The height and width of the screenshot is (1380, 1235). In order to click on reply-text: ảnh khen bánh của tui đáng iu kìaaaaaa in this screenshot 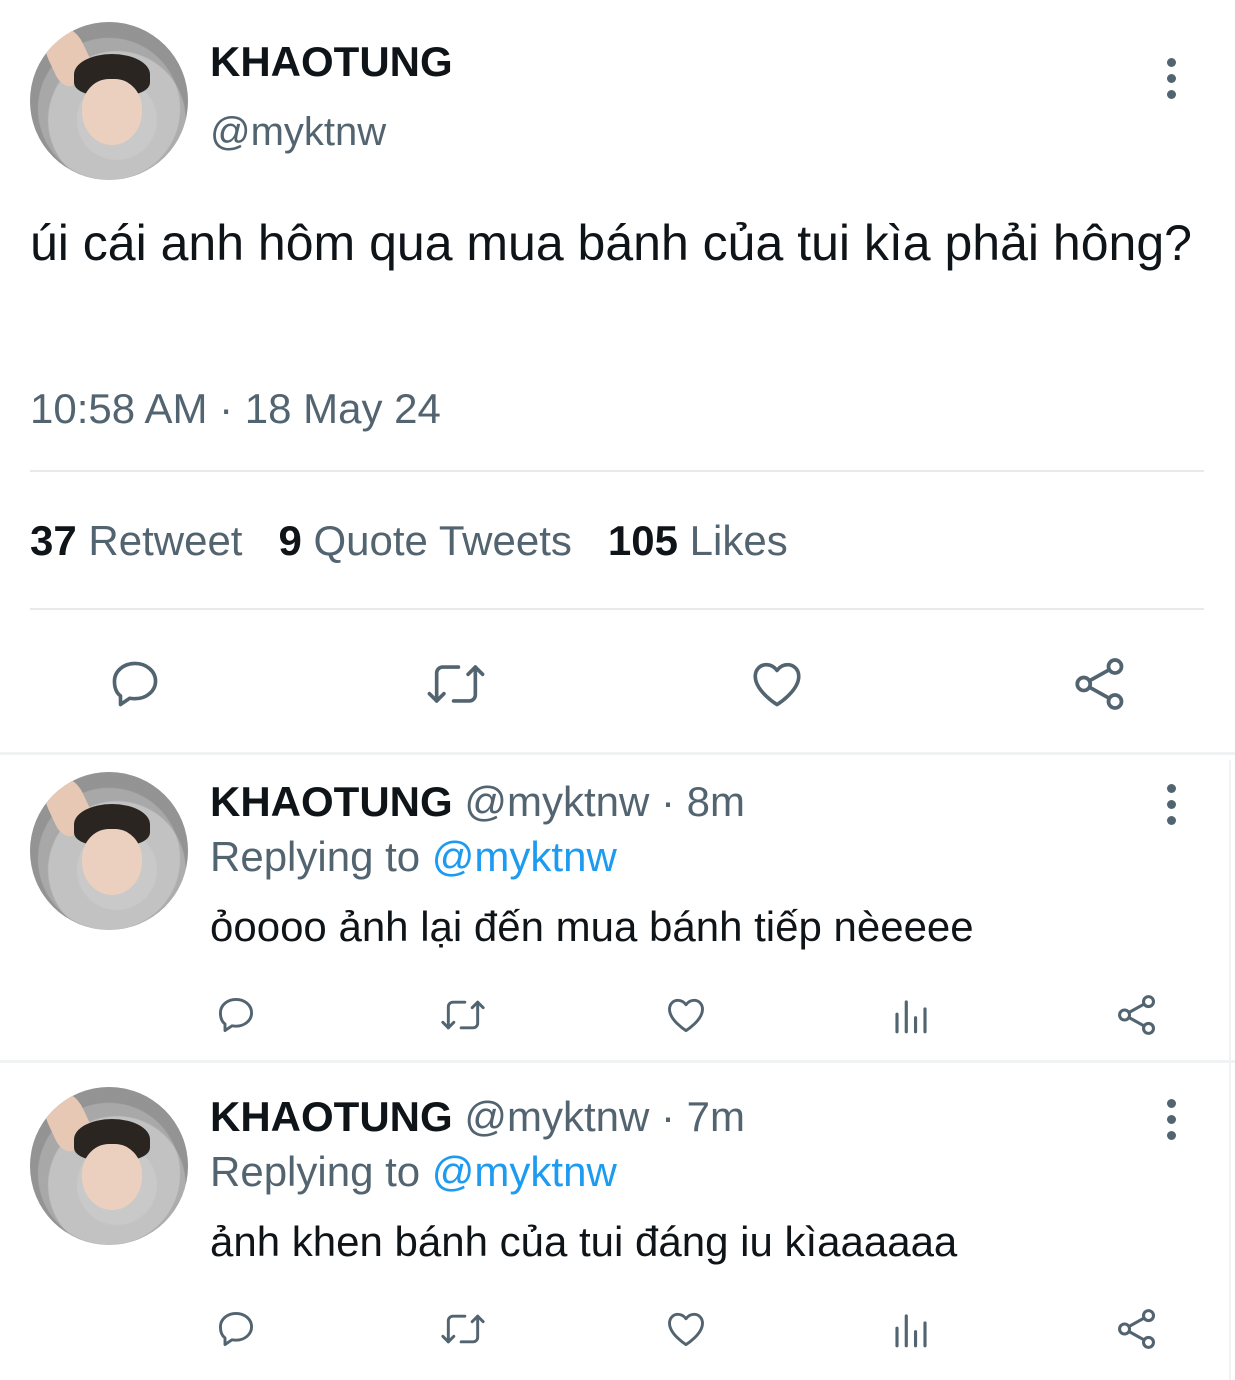, I will do `click(584, 1241)`.